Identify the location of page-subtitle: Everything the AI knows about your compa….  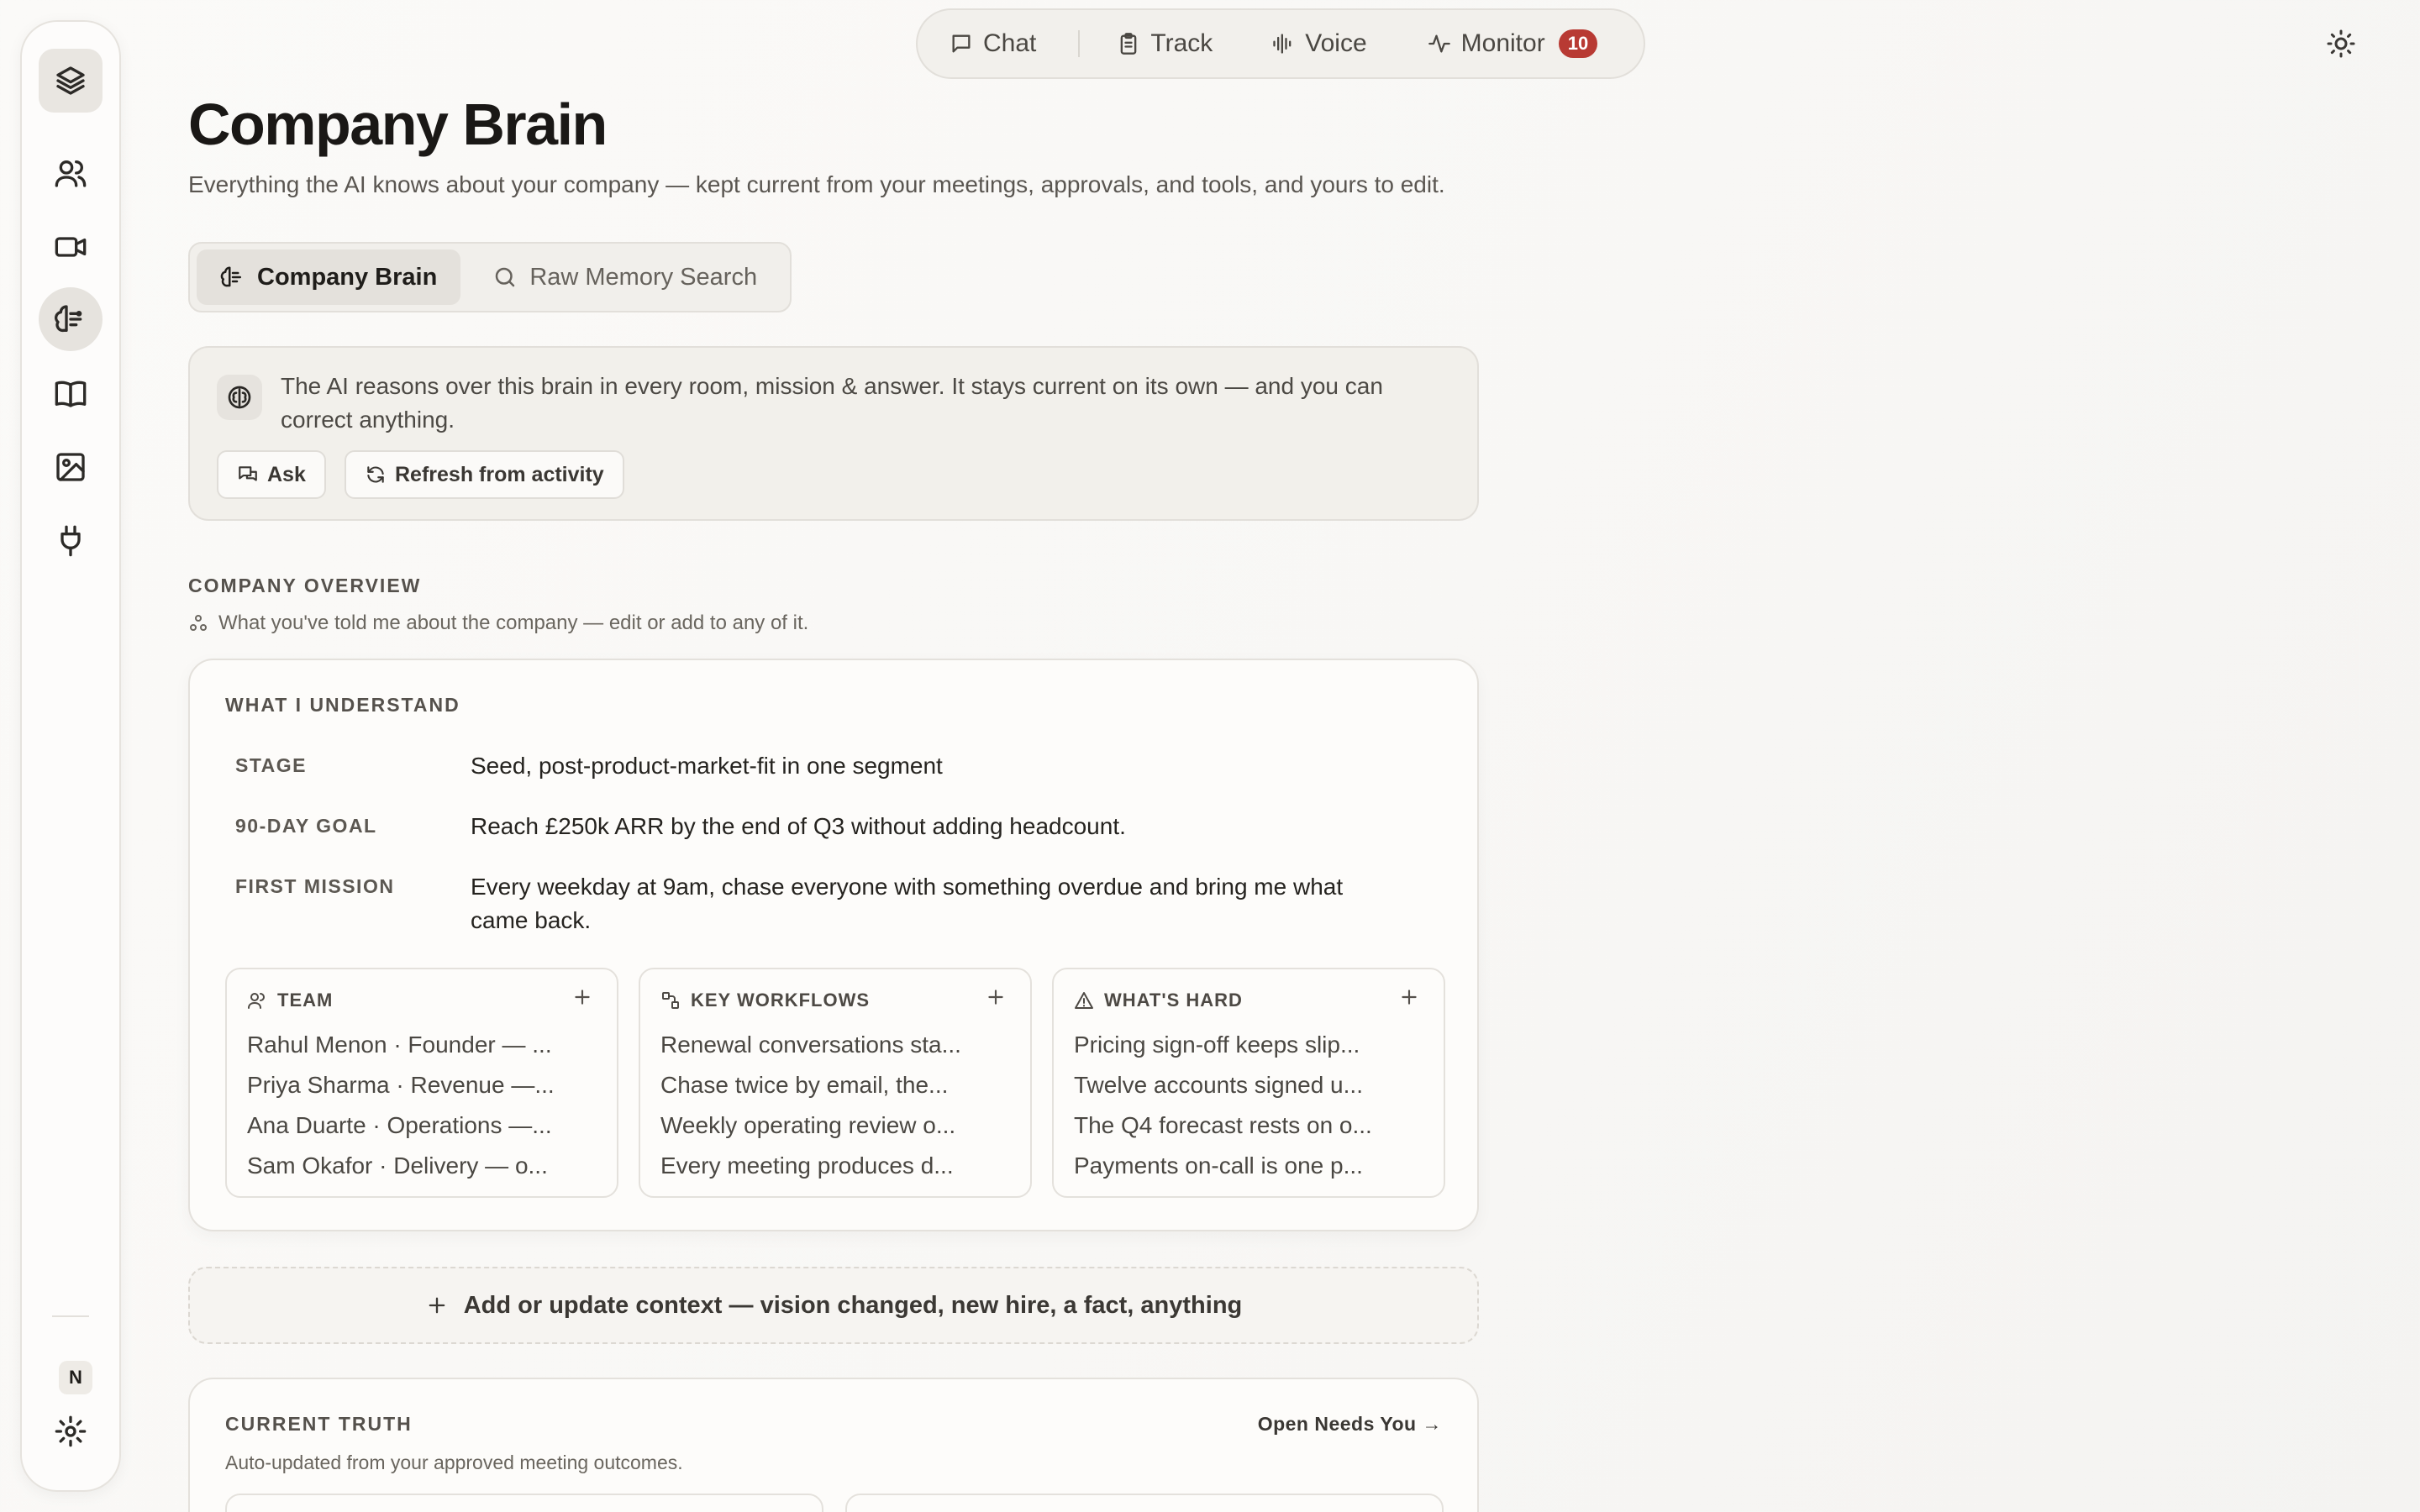
(816, 184).